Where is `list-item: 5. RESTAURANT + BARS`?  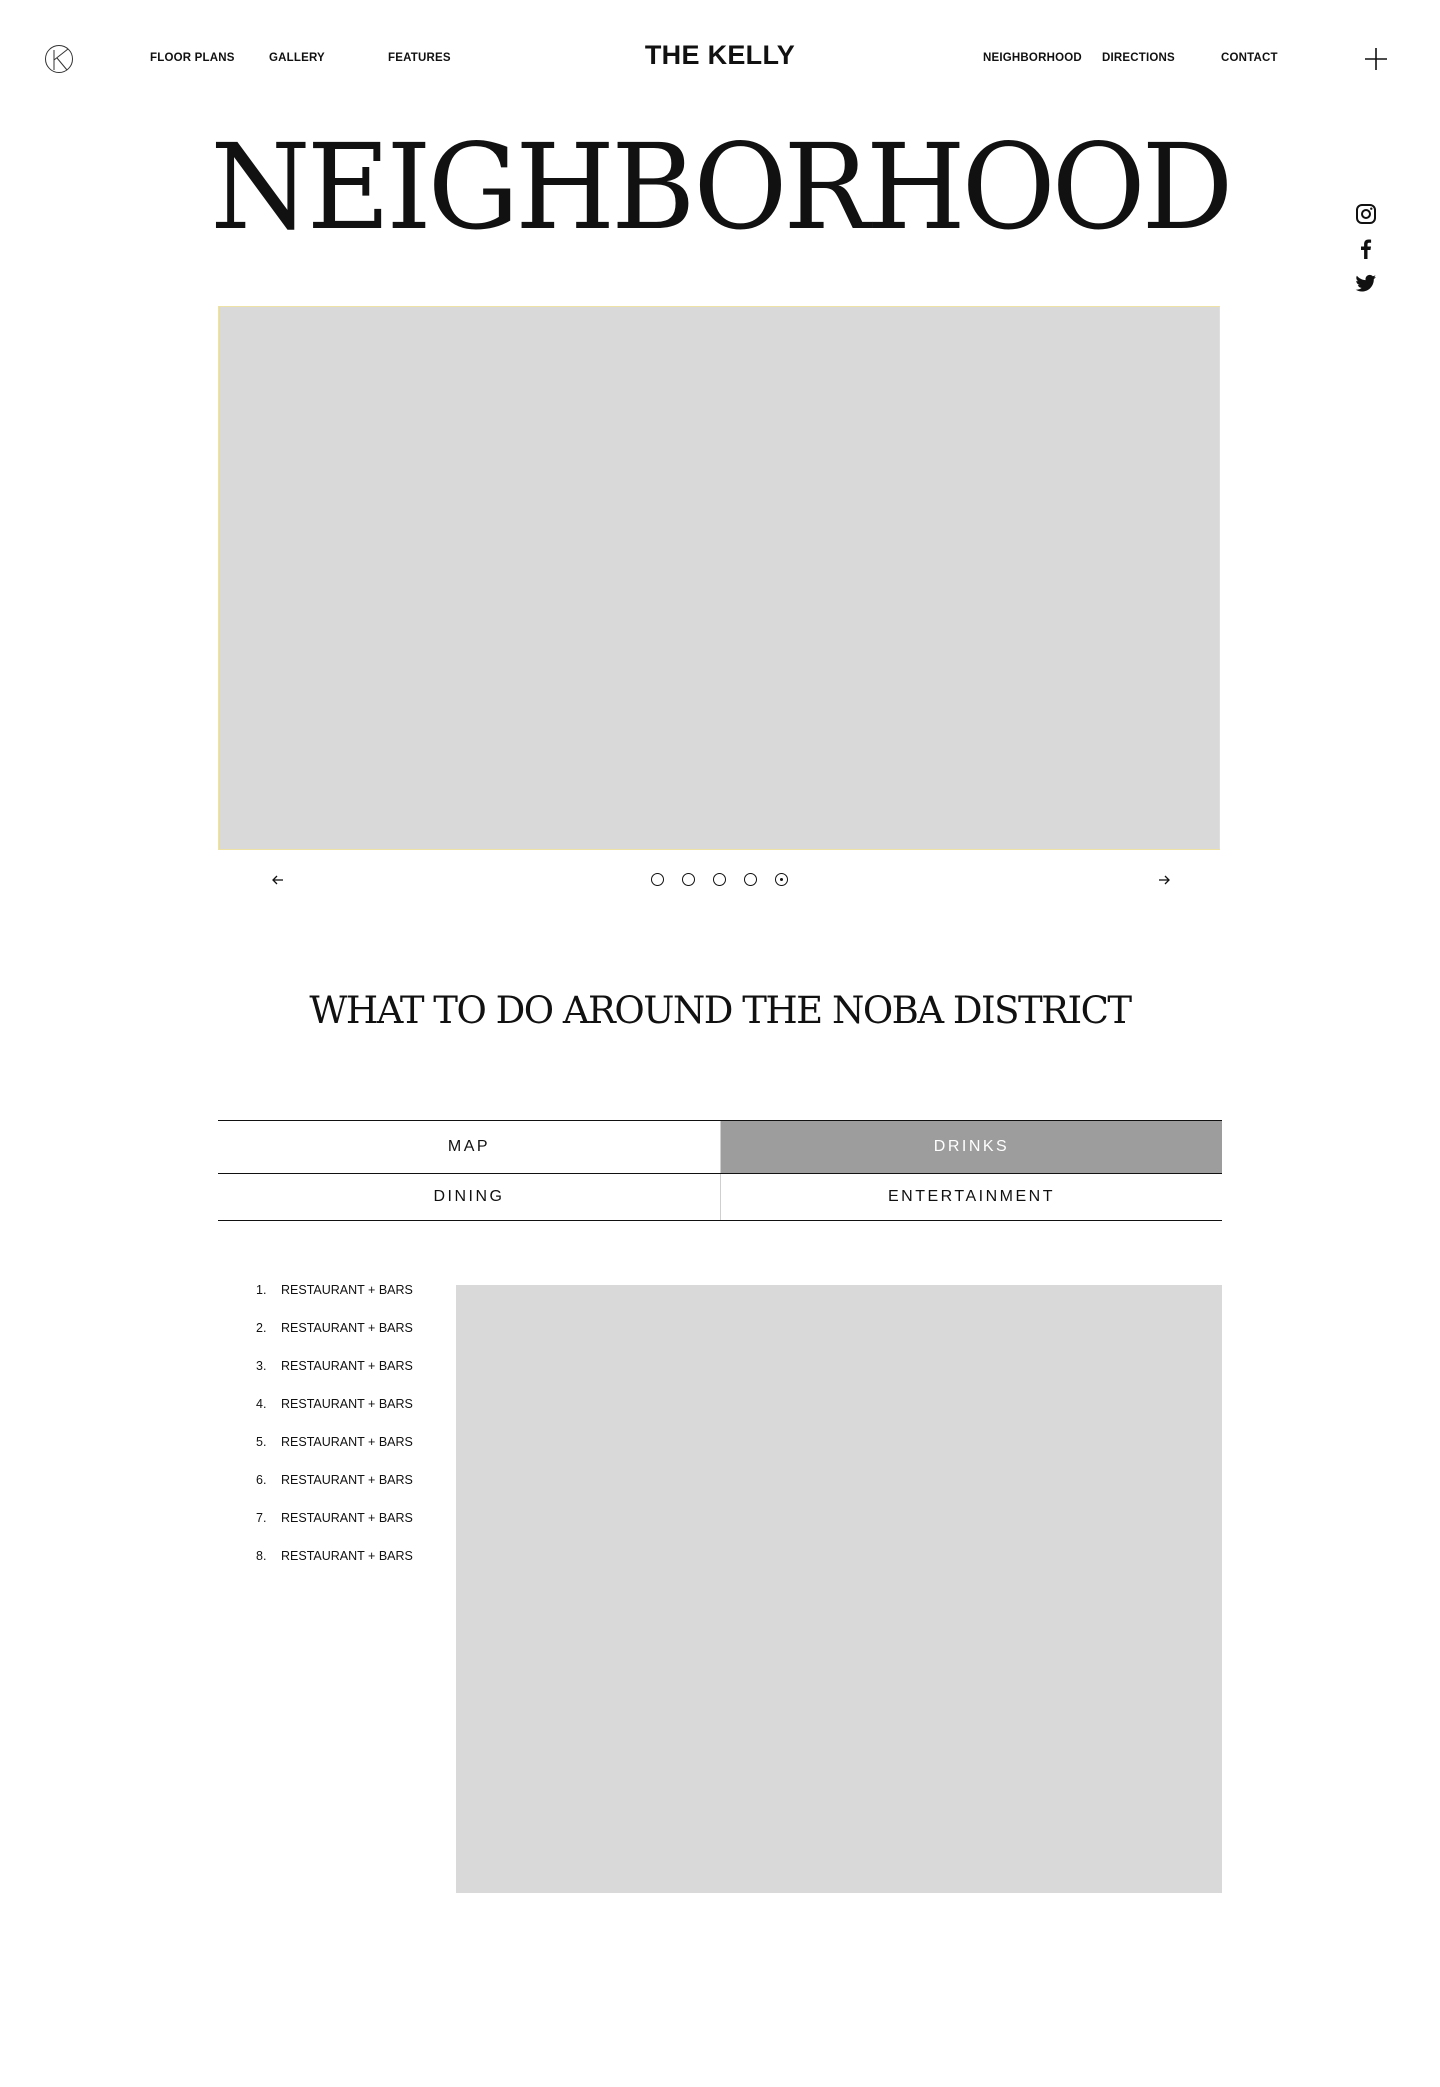 list-item: 5. RESTAURANT + BARS is located at coordinates (334, 1442).